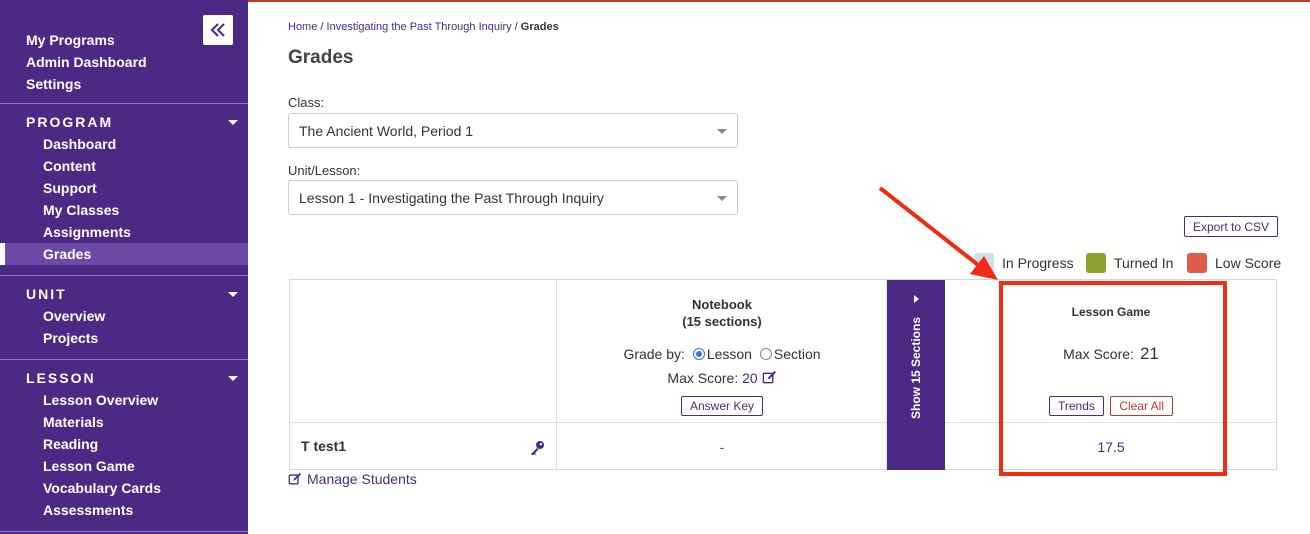 The height and width of the screenshot is (534, 1310). I want to click on sidebar-item-projects: Projects, so click(124, 338).